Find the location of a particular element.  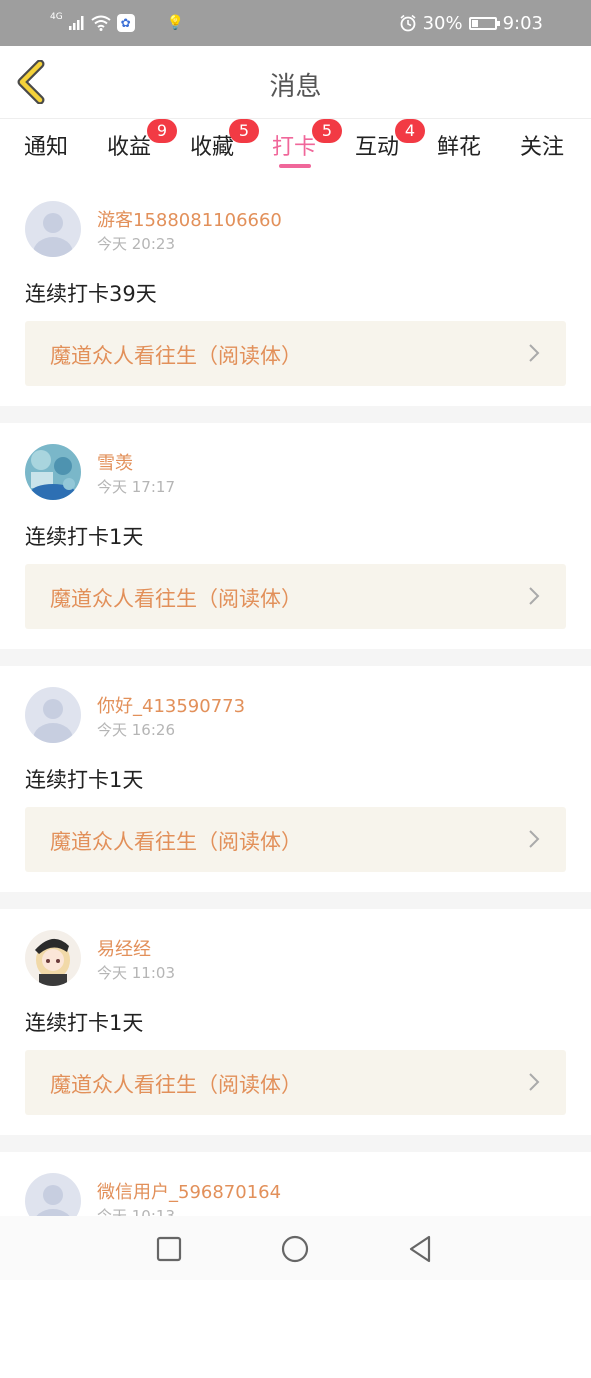

battery-percent: 30% is located at coordinates (442, 23).